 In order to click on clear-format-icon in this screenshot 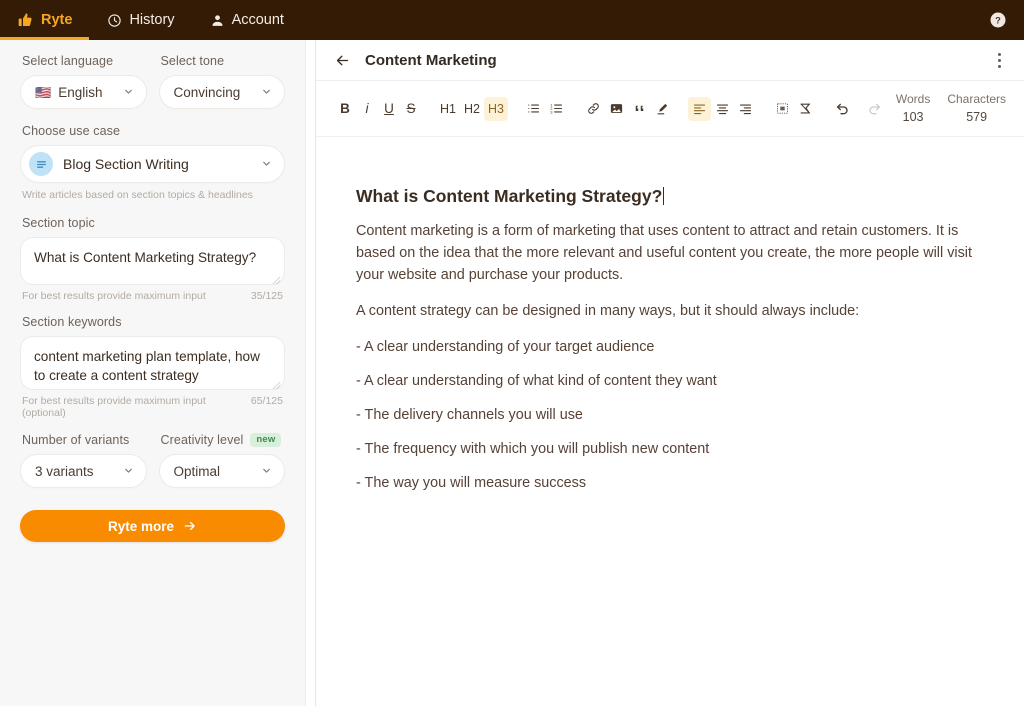, I will do `click(805, 109)`.